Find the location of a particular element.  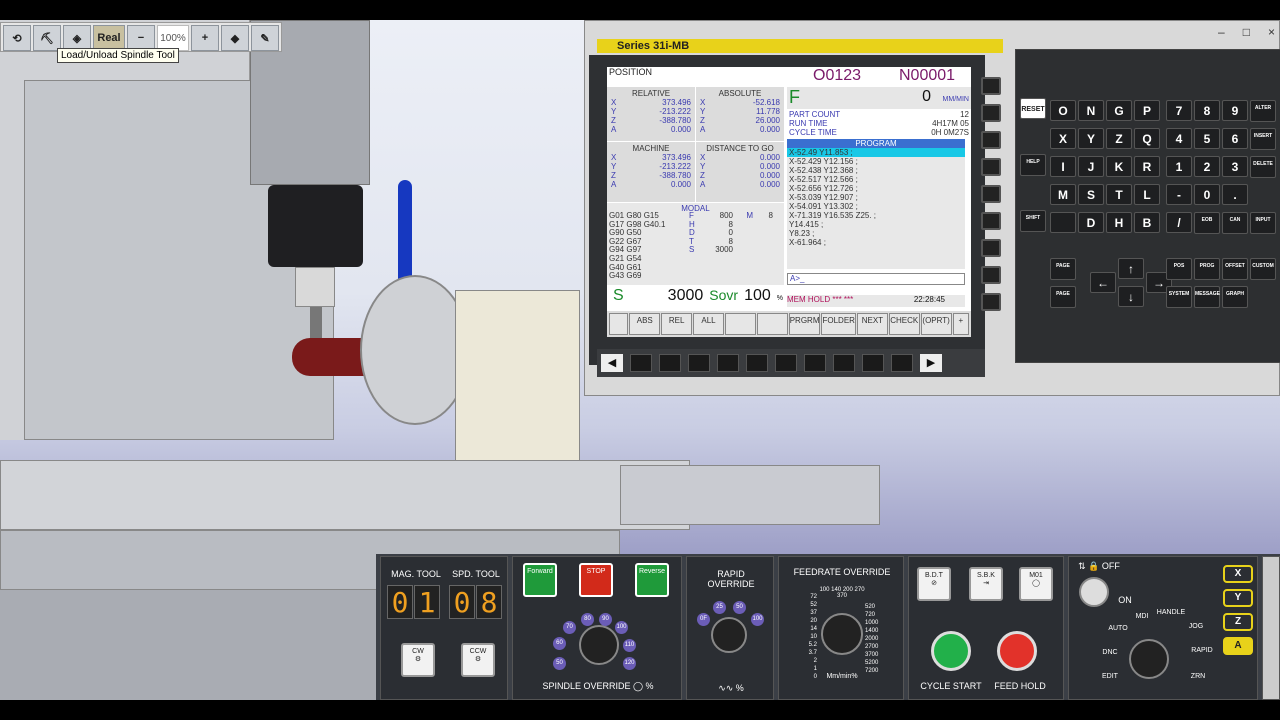

axis-a-select: A is located at coordinates (1238, 646).